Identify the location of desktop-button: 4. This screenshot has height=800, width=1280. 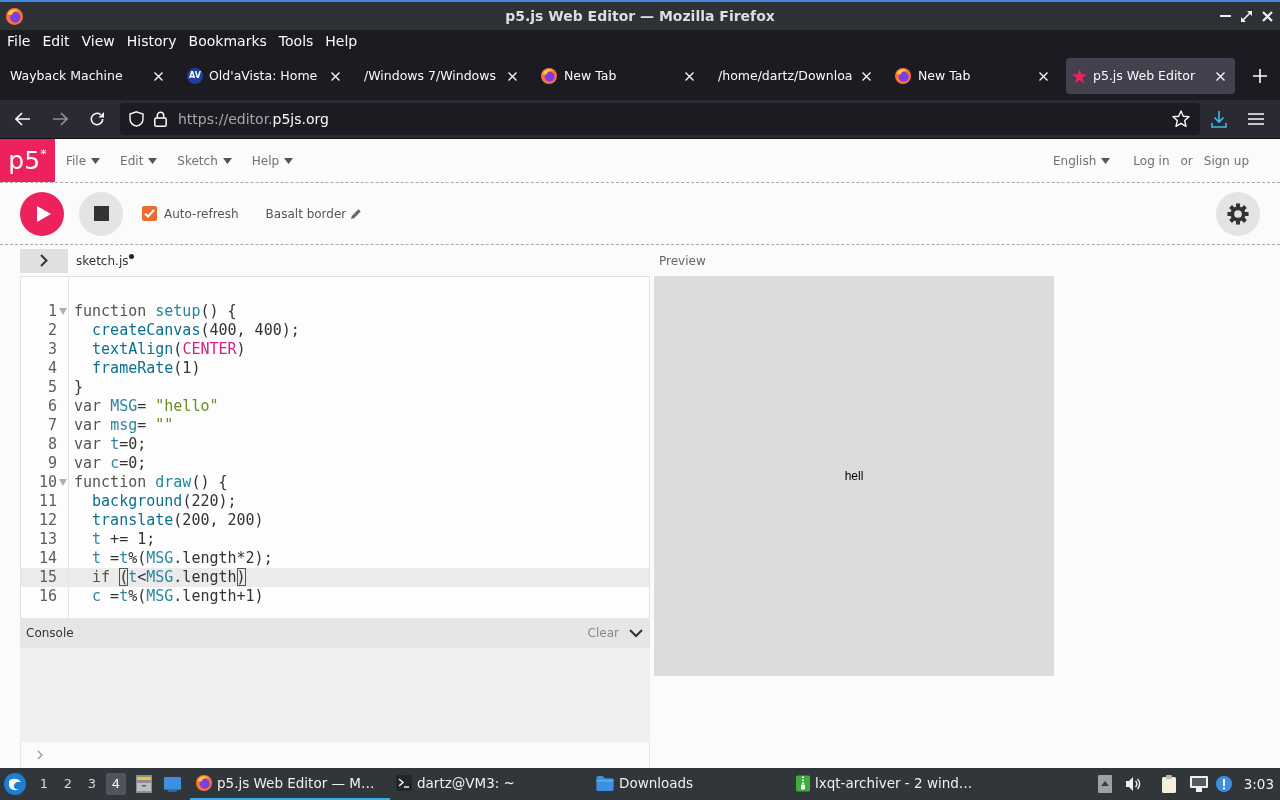
(116, 784).